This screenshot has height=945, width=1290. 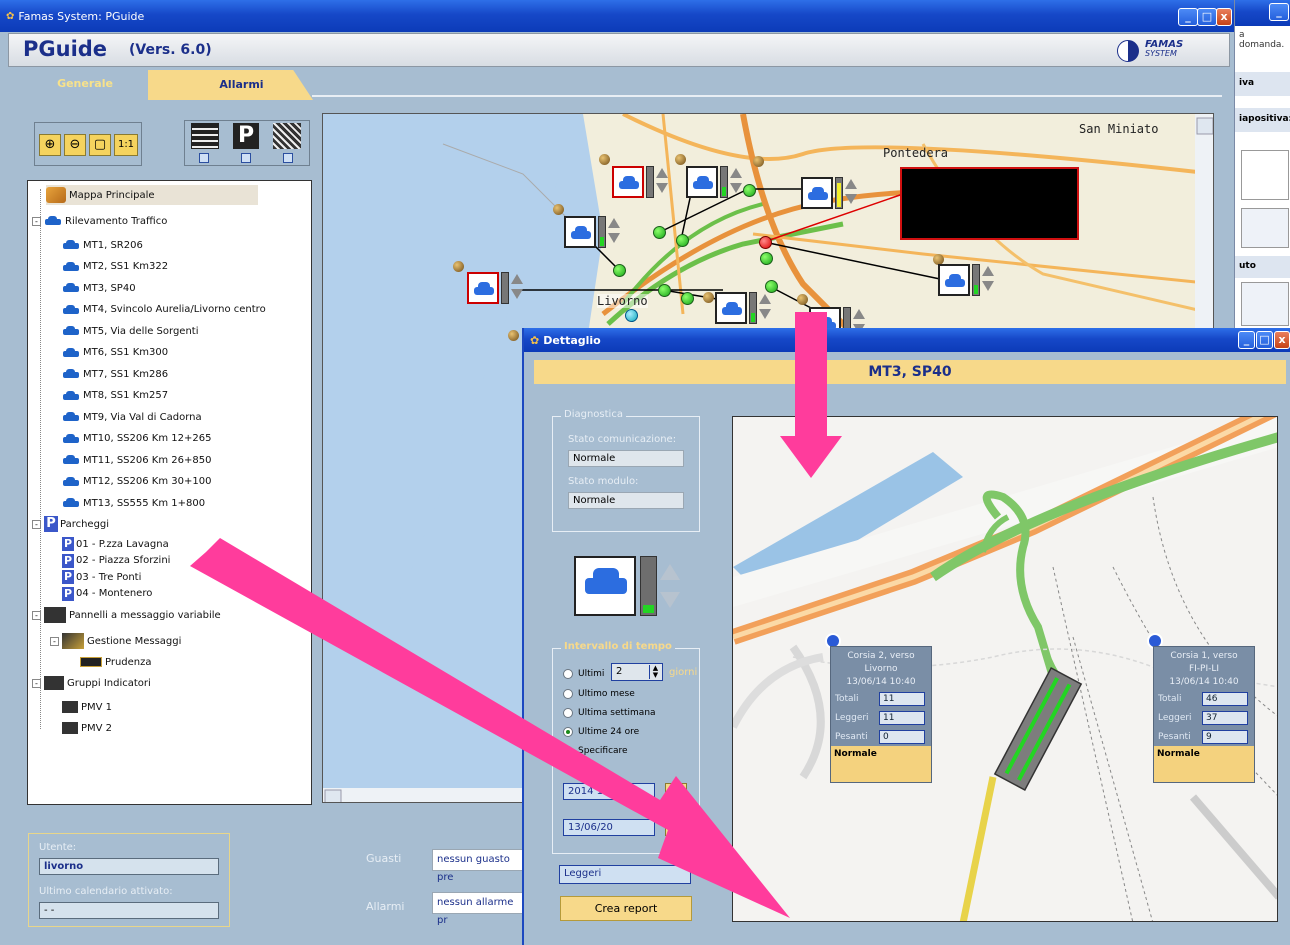 I want to click on zoom-out-icon: ⊖, so click(x=75, y=145).